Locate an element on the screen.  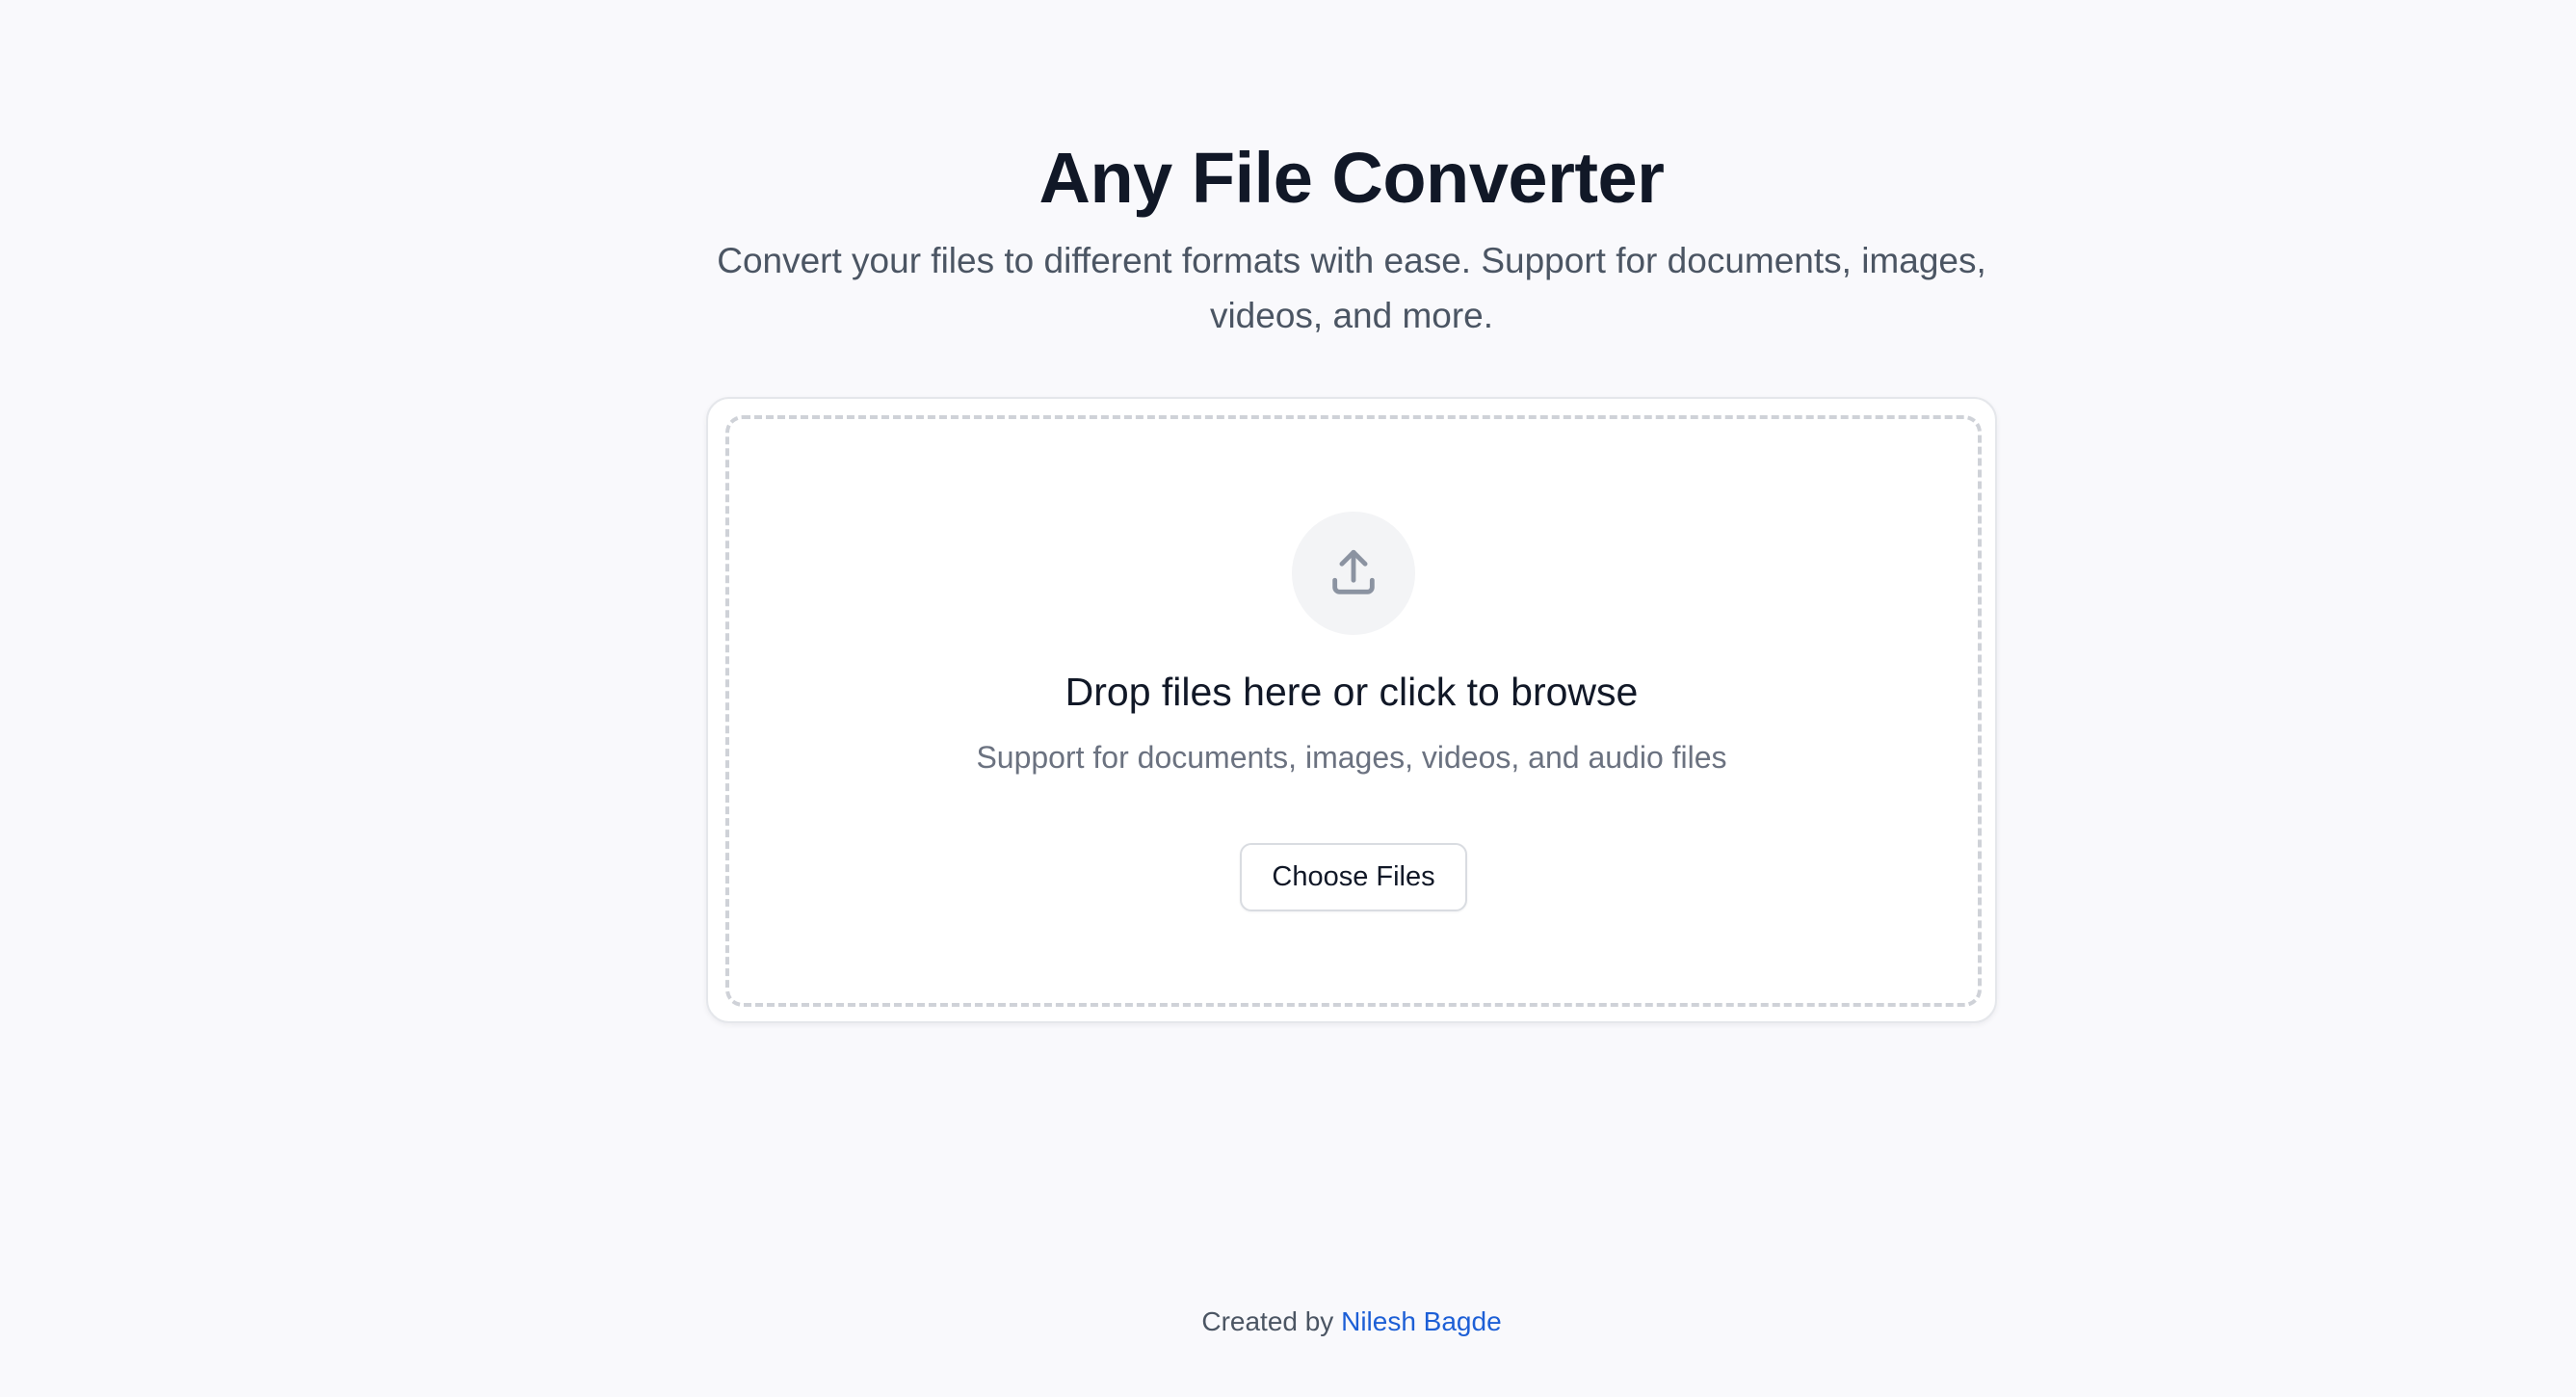
author-link: Nilesh Bagde is located at coordinates (1422, 1321).